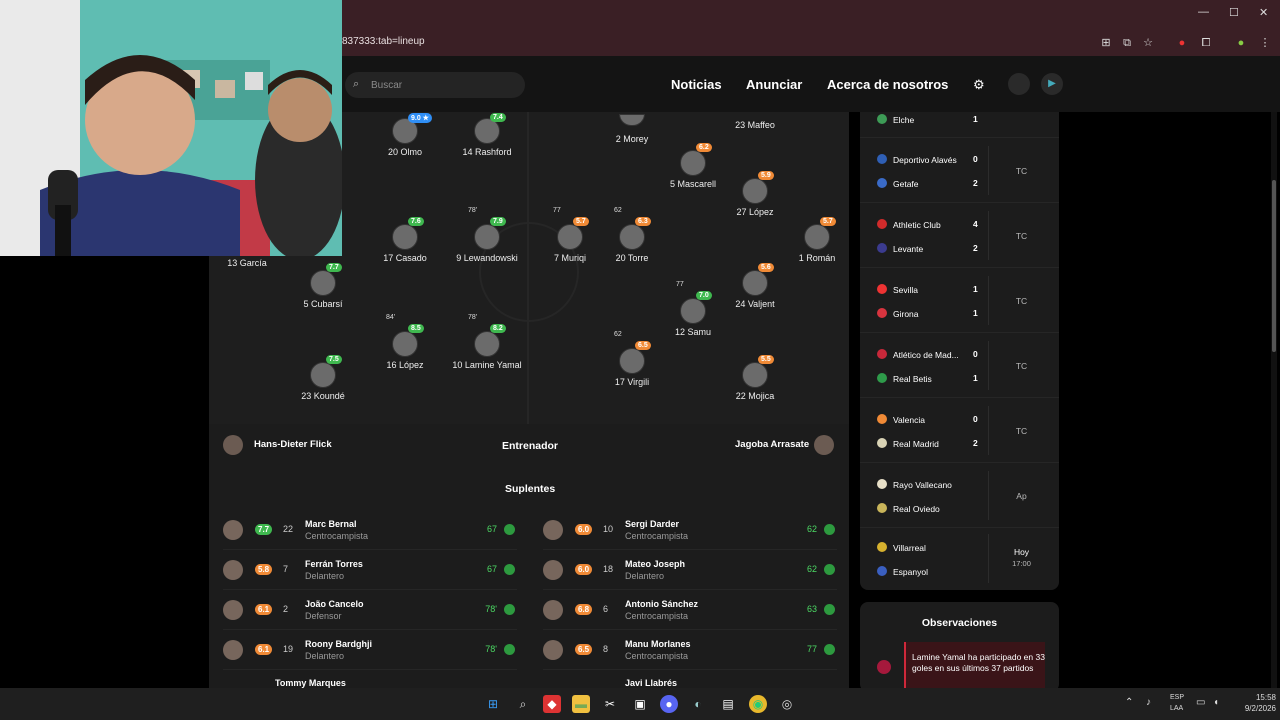 The width and height of the screenshot is (1280, 720). I want to click on sub-row: 6.0 10 Sergi Darder Centrocampista 62, so click(690, 530).